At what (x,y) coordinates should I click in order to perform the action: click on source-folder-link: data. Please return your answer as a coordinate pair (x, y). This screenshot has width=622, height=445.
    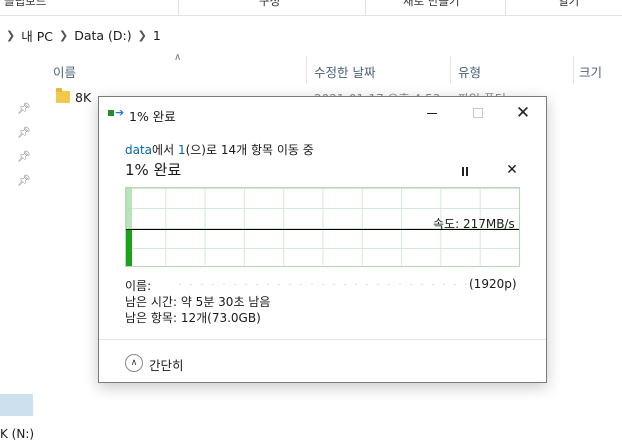
    Looking at the image, I should click on (138, 150).